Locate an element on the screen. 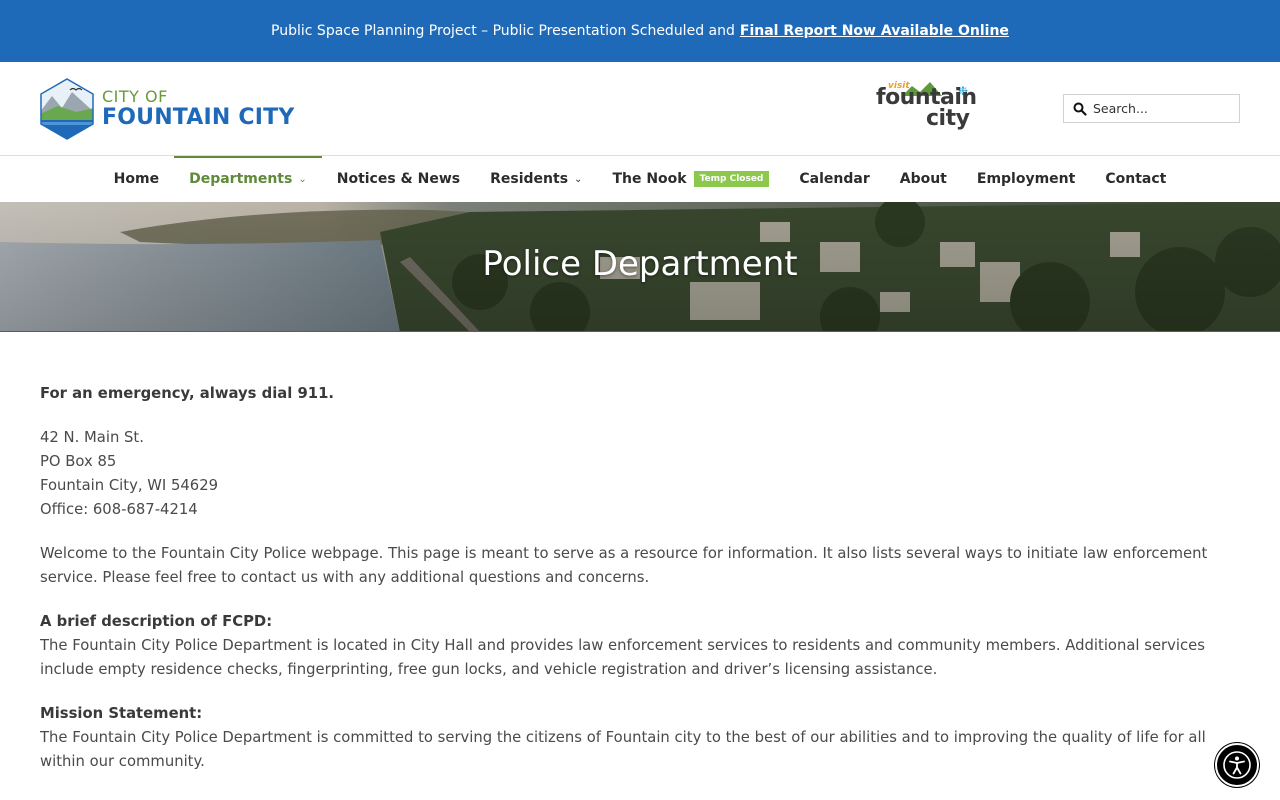 The image size is (1280, 800). nav-calendar: Calendar is located at coordinates (834, 179).